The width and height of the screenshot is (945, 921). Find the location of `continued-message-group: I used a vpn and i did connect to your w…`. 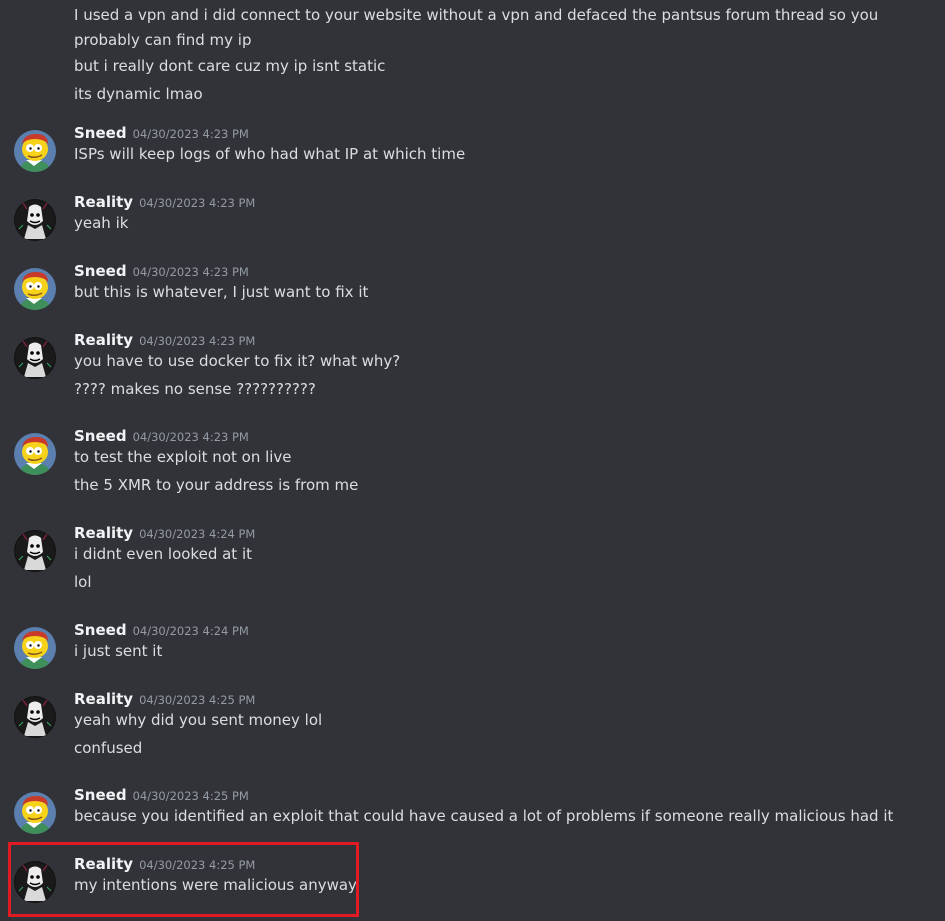

continued-message-group: I used a vpn and i did connect to your w… is located at coordinates (506, 55).